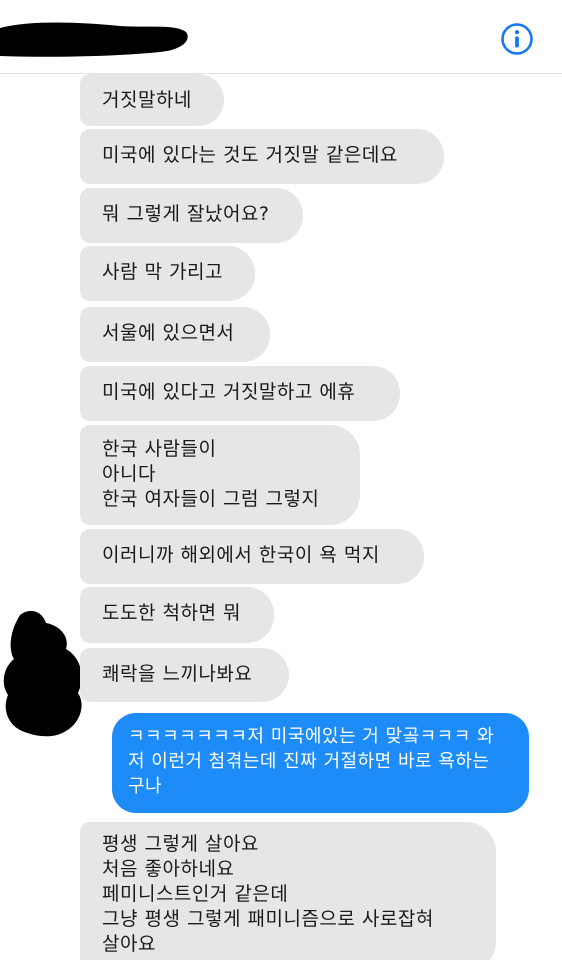 This screenshot has width=562, height=960. I want to click on info-circle-icon, so click(517, 39).